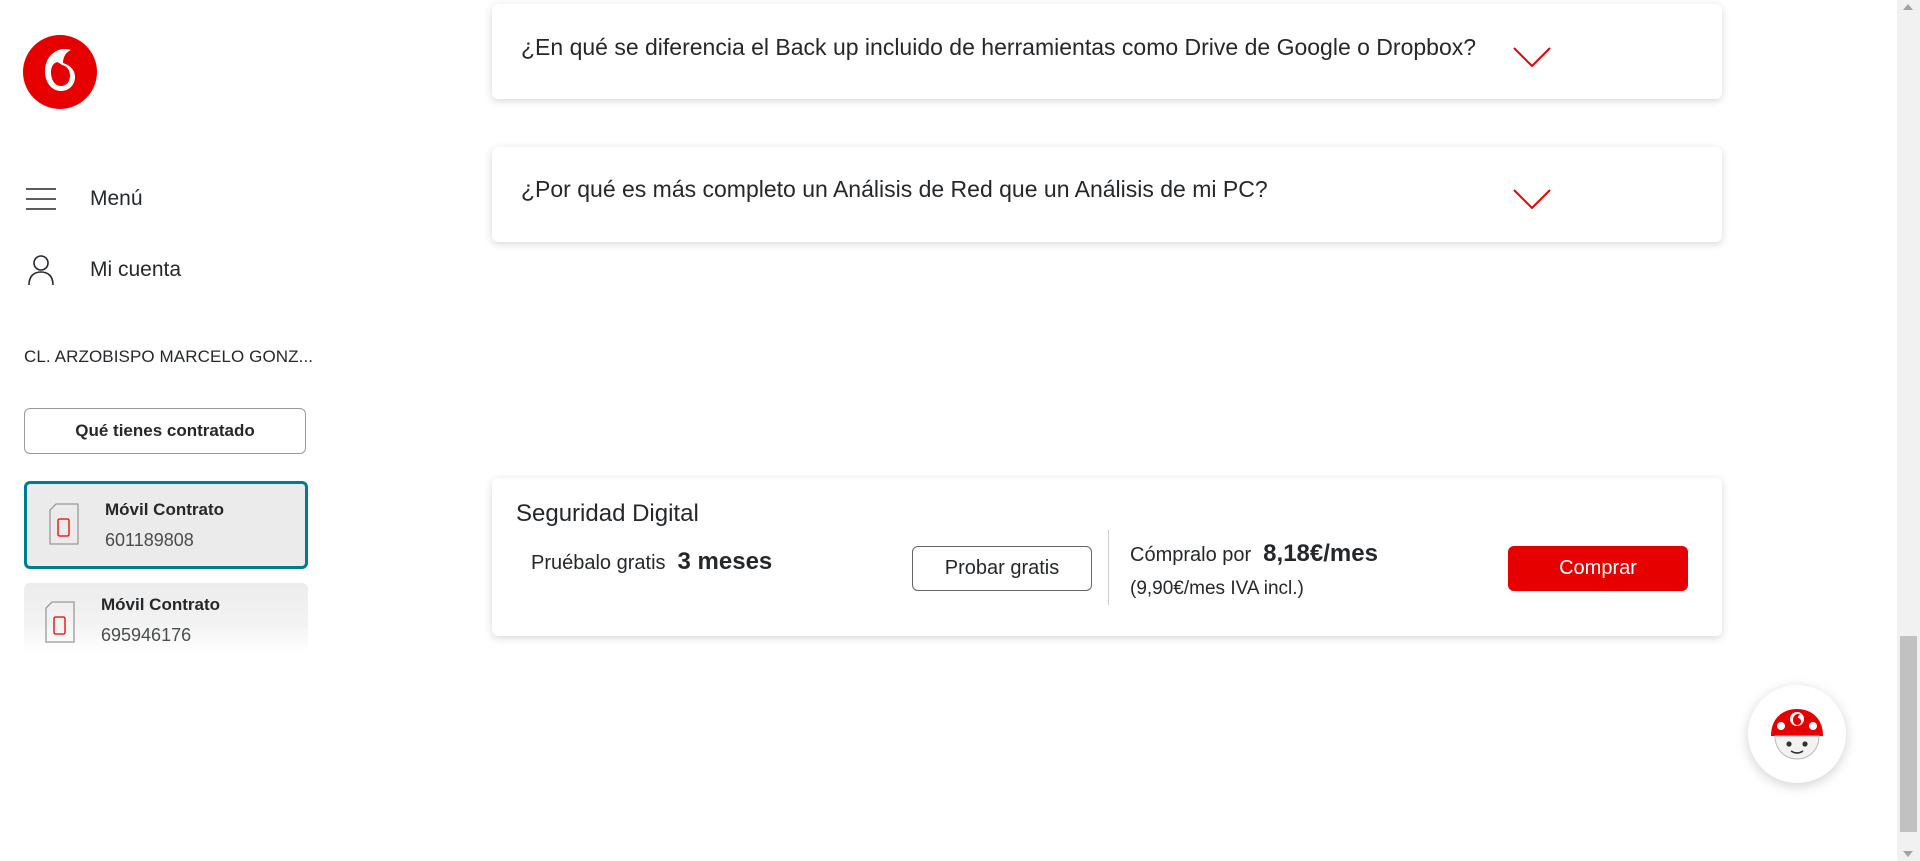 This screenshot has width=1920, height=861. What do you see at coordinates (166, 525) in the screenshot?
I see `line-card-selected: Móvil Contrato 601189808` at bounding box center [166, 525].